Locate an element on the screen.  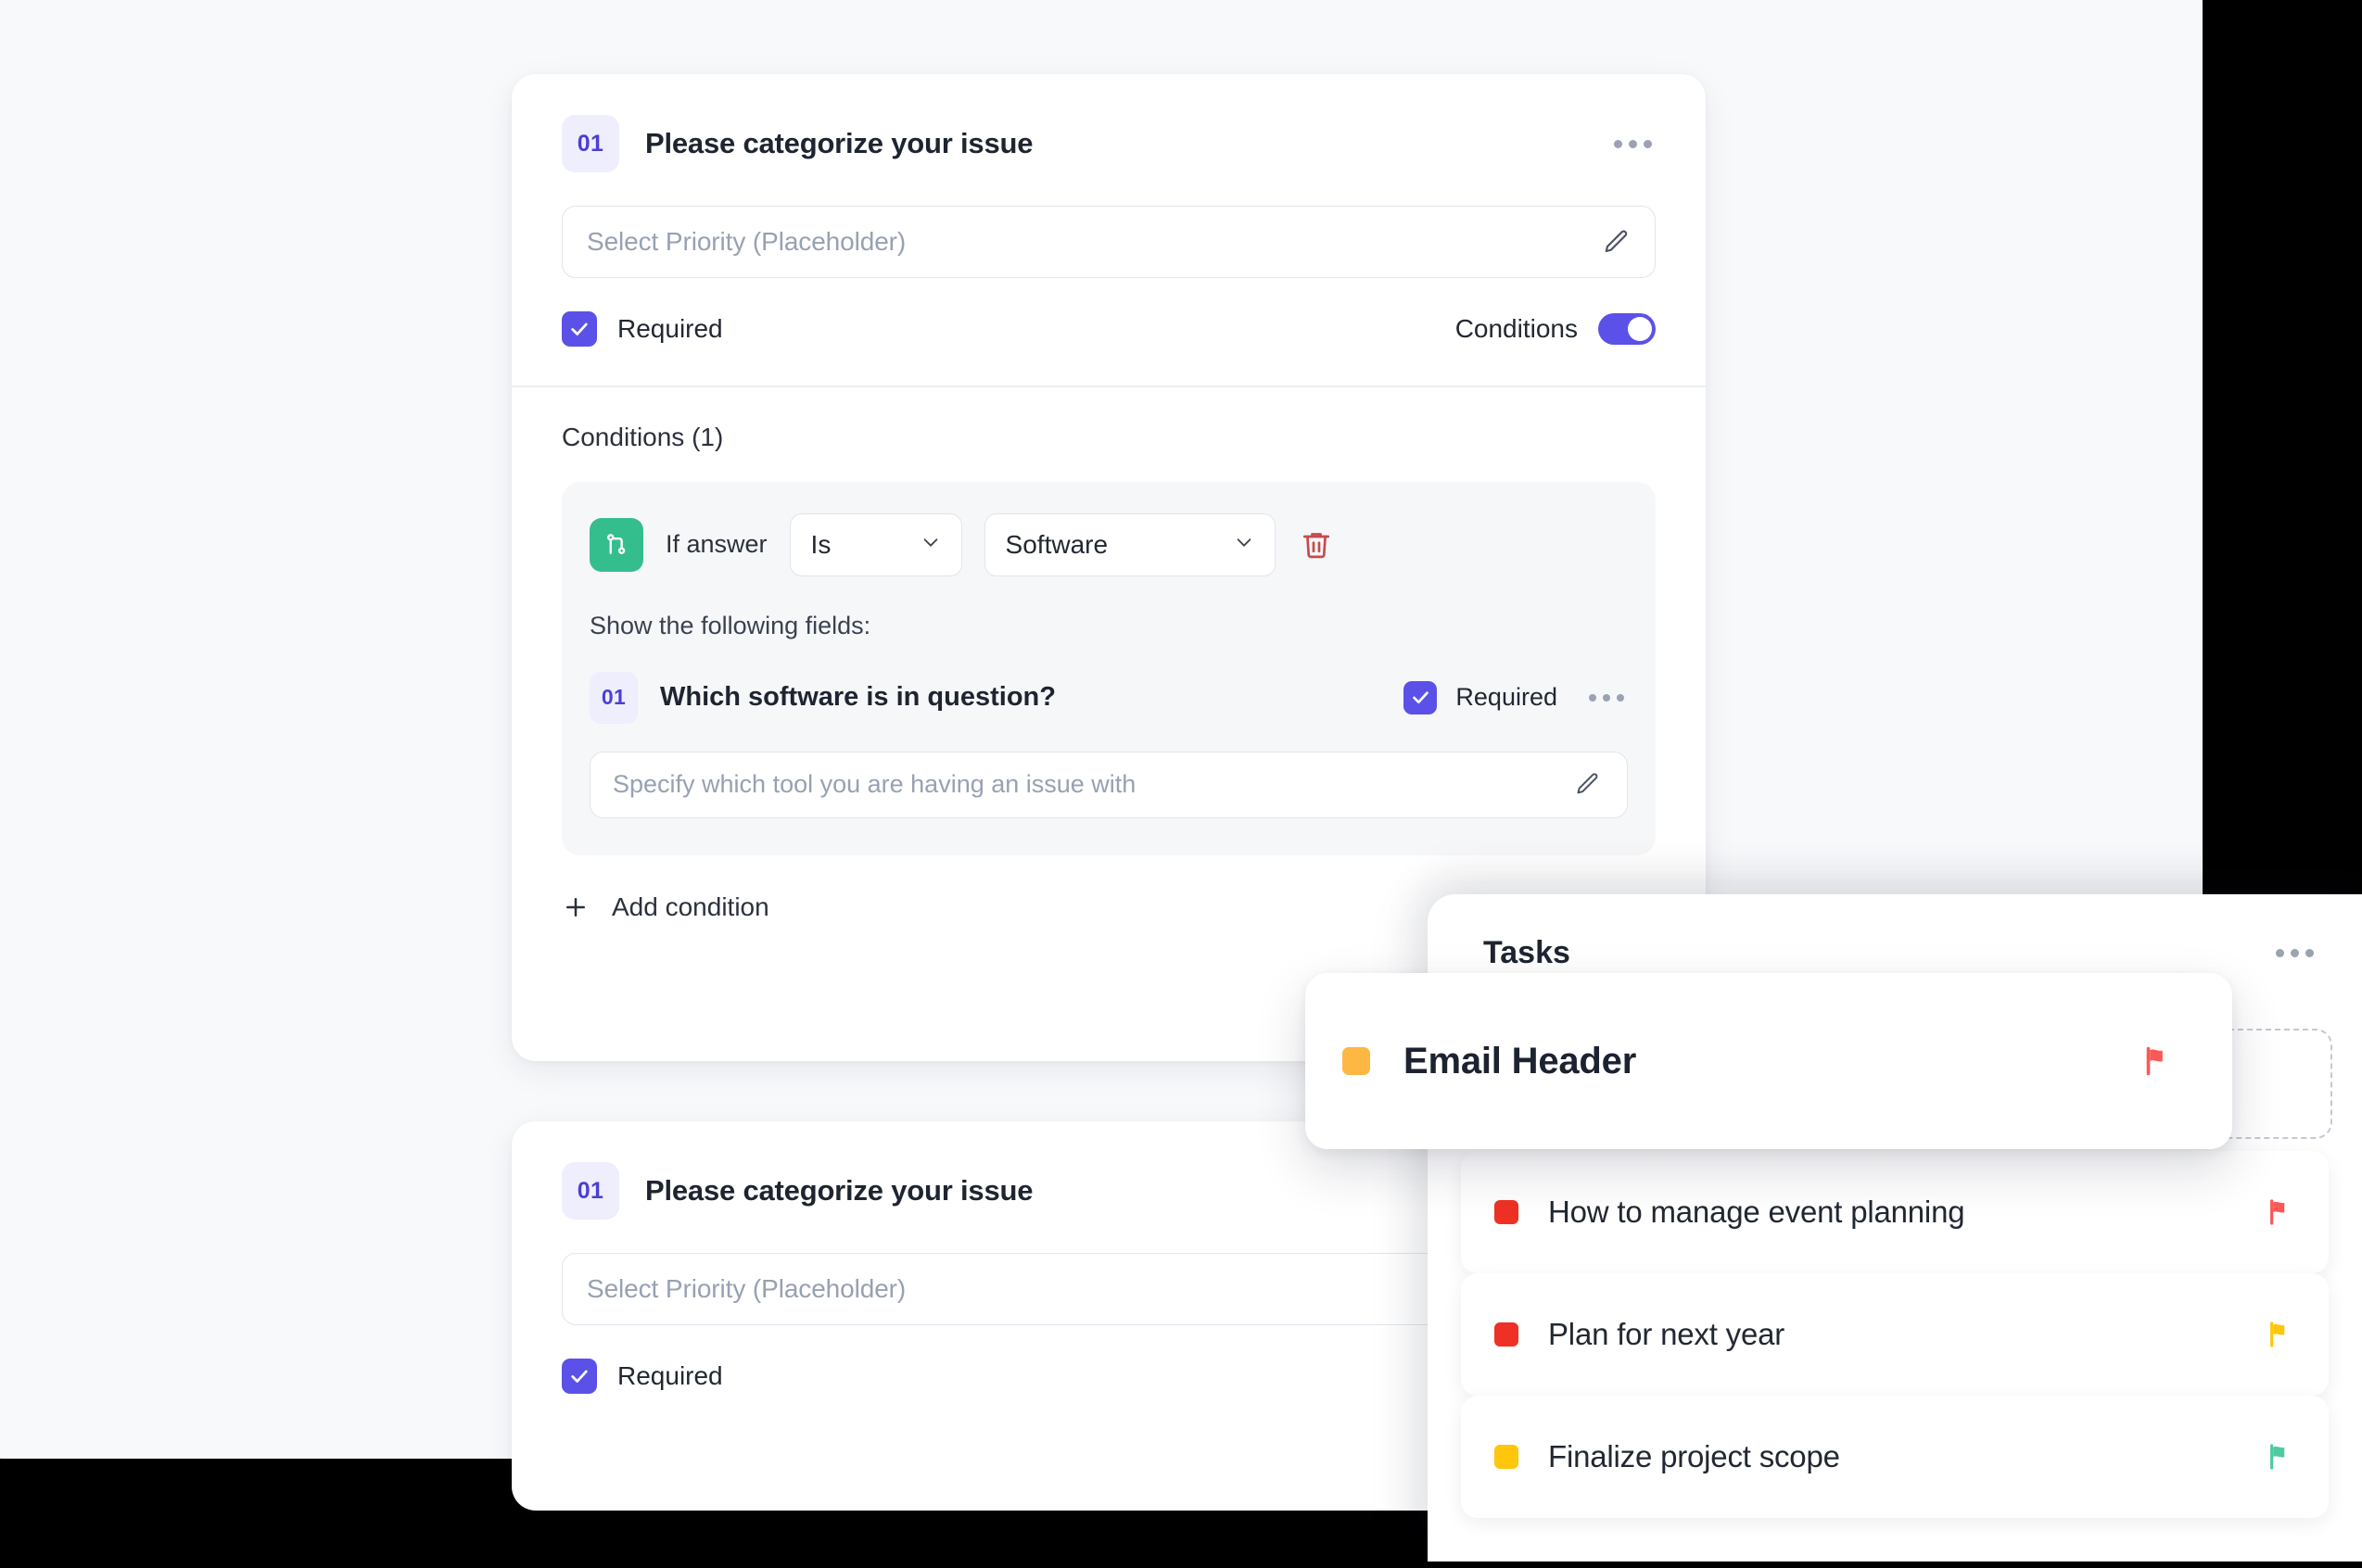
plus-icon is located at coordinates (576, 907).